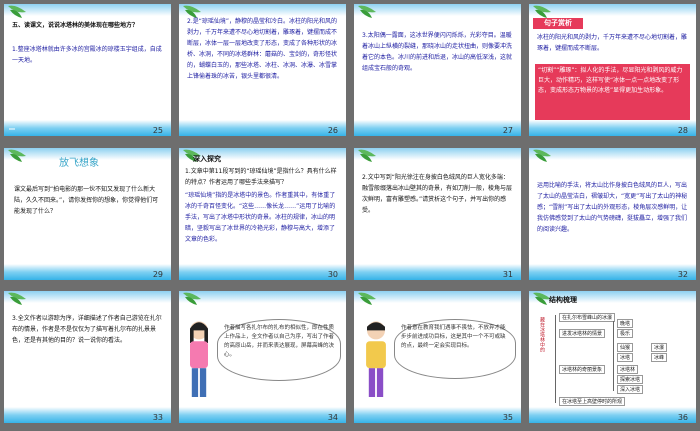  I want to click on slide-number: 32, so click(682, 274).